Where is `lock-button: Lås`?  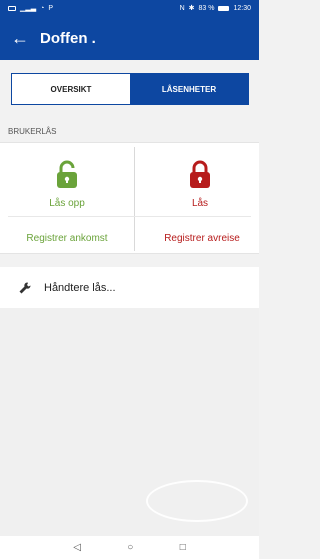 lock-button: Lås is located at coordinates (200, 184).